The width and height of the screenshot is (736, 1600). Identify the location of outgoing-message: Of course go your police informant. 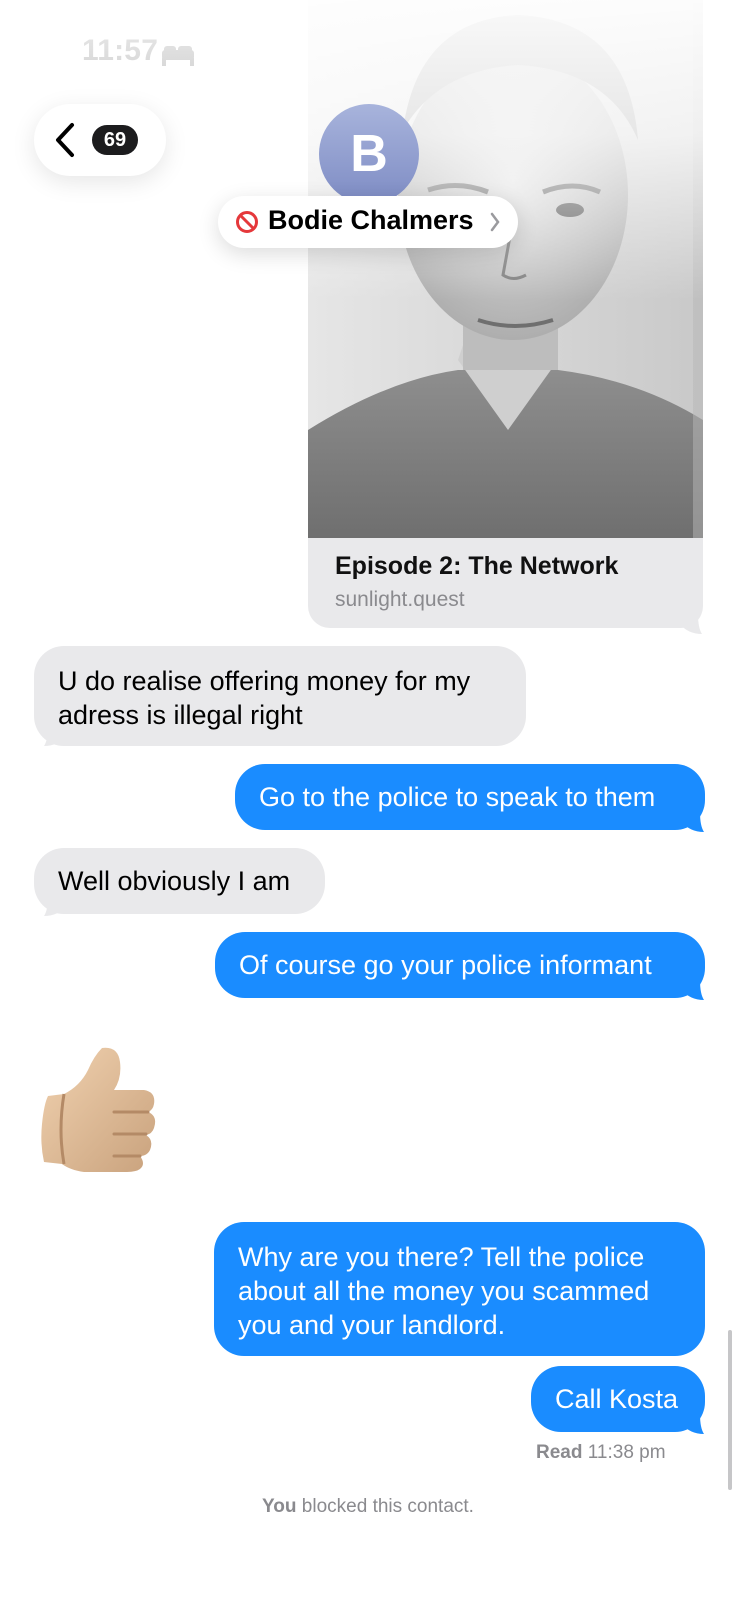
(460, 965).